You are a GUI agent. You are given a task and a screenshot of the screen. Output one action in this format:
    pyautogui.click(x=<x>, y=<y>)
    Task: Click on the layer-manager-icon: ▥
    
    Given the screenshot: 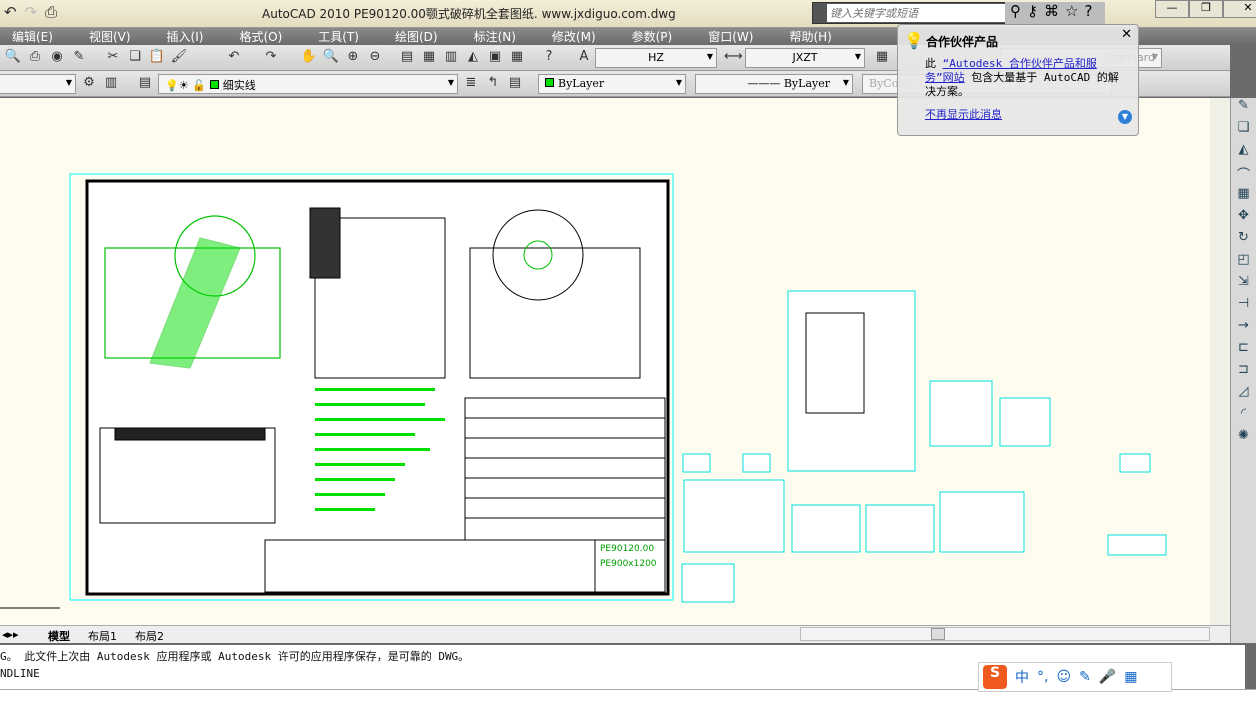 What is the action you would take?
    pyautogui.click(x=111, y=84)
    